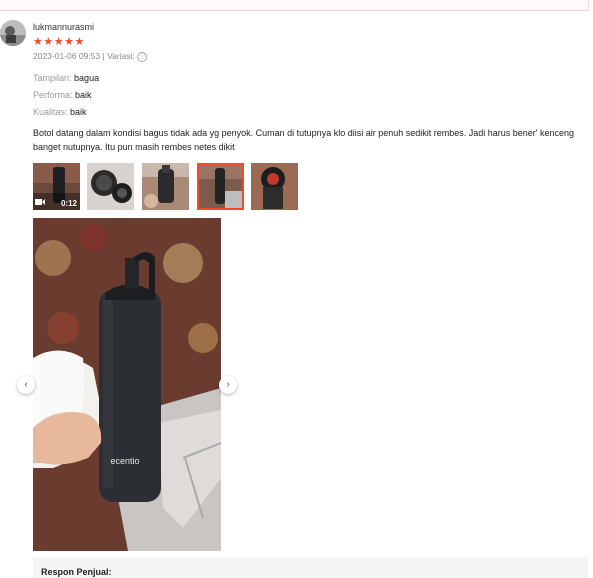  What do you see at coordinates (62, 95) in the screenshot?
I see `attribute-performance: Performa: baik` at bounding box center [62, 95].